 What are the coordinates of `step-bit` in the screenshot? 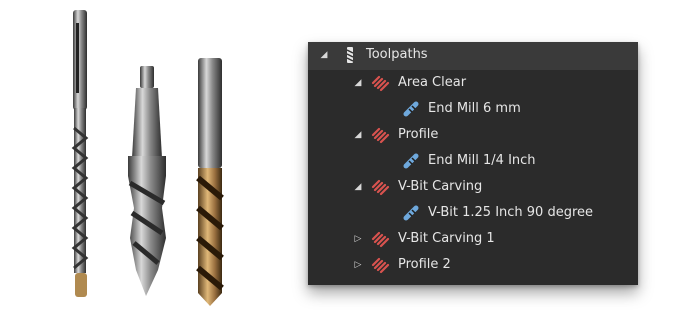 It's located at (147, 181).